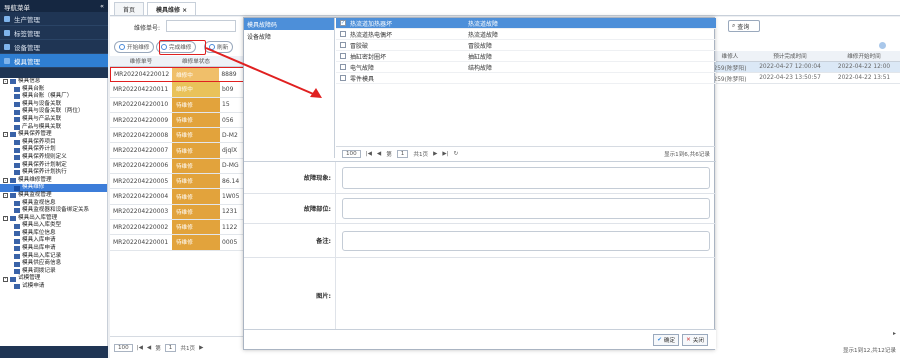  What do you see at coordinates (526, 240) in the screenshot?
I see `remark-input` at bounding box center [526, 240].